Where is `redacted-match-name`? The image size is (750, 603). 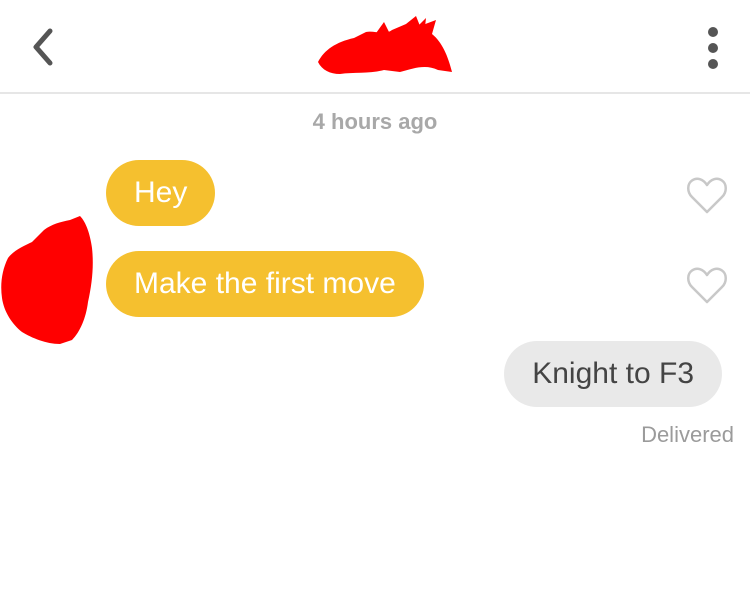
redacted-match-name is located at coordinates (385, 45).